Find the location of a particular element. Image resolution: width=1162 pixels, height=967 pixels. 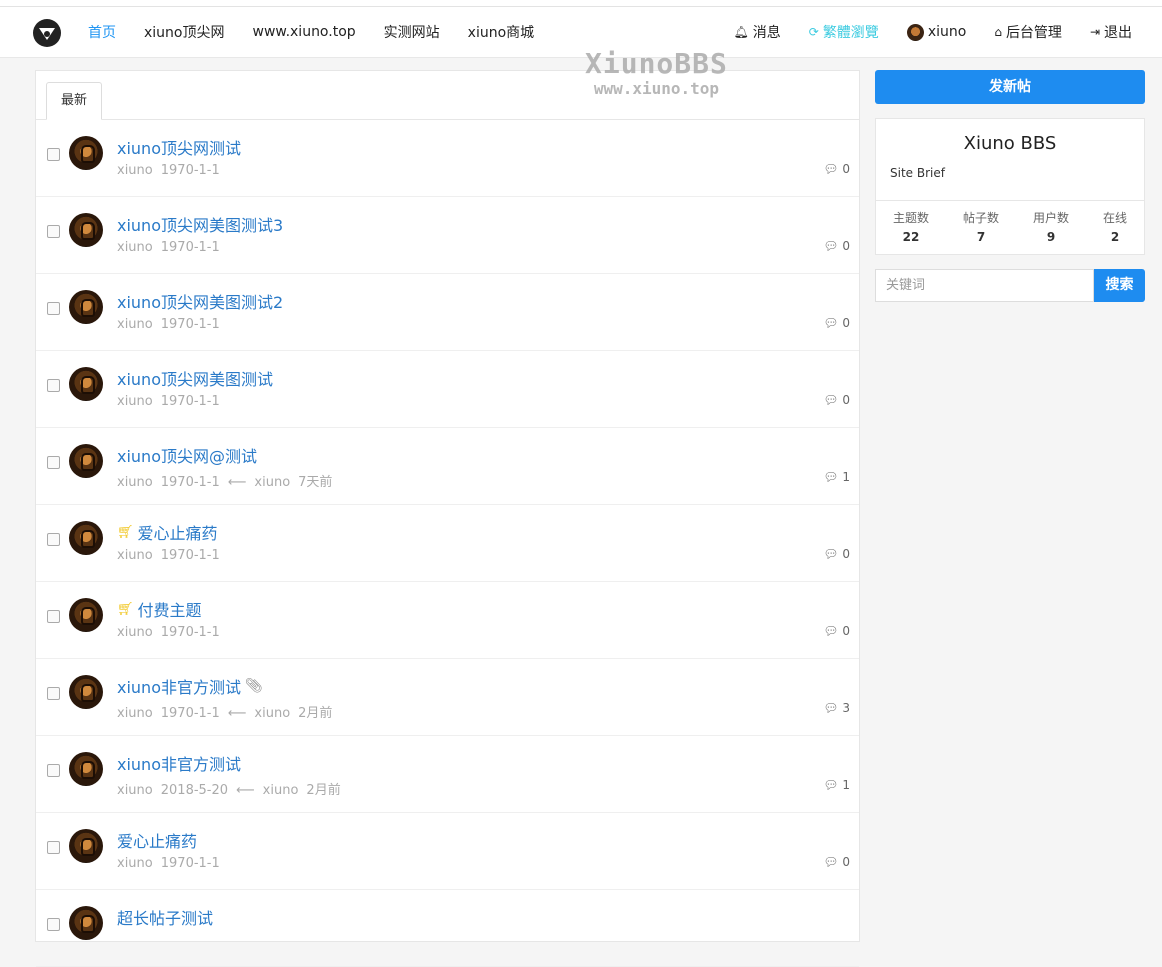

nav-test-site: 实测网站 is located at coordinates (412, 32).